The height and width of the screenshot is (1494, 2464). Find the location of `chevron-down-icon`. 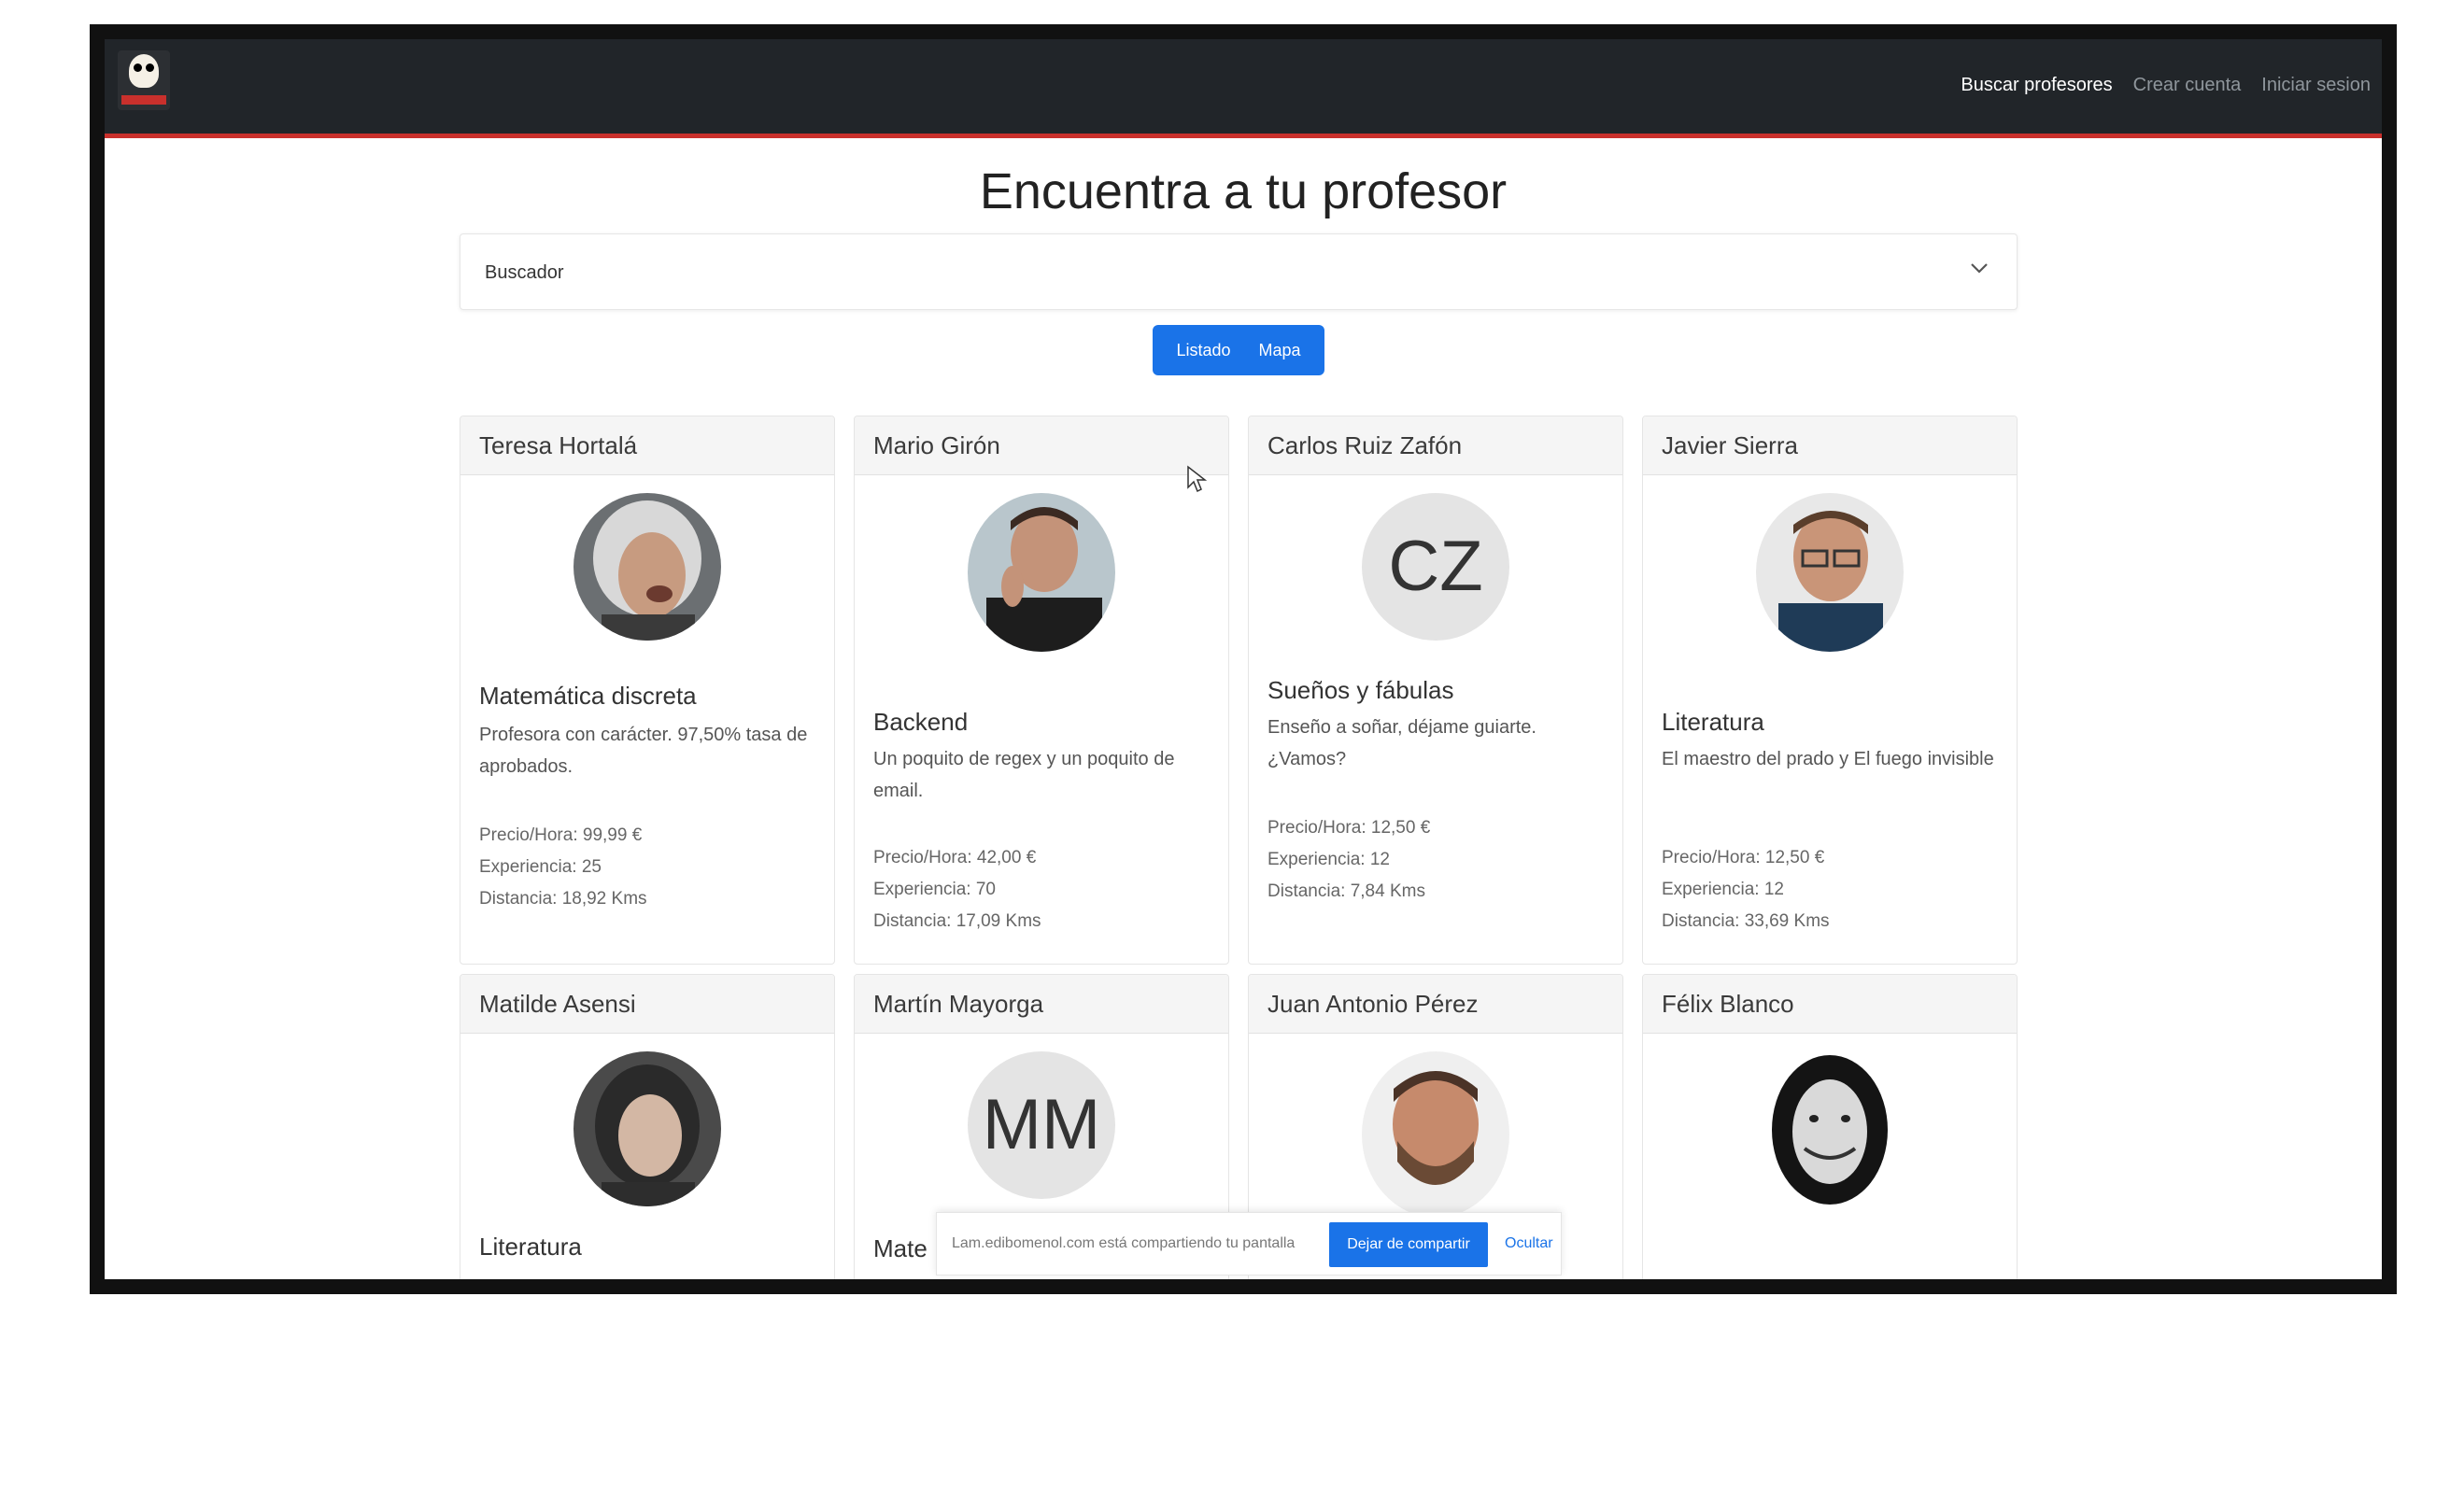

chevron-down-icon is located at coordinates (1979, 268).